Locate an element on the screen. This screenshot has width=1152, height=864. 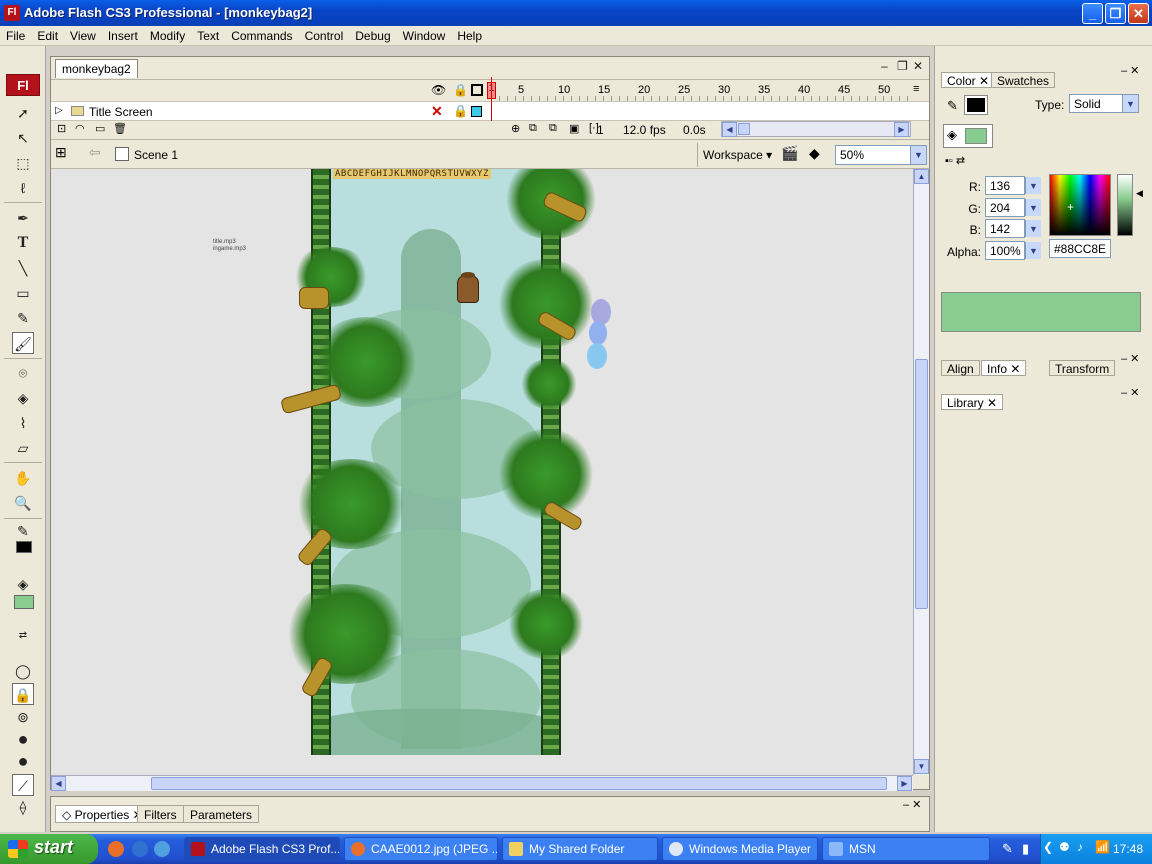
scroll-up-icon: ▲ is located at coordinates (921, 176).